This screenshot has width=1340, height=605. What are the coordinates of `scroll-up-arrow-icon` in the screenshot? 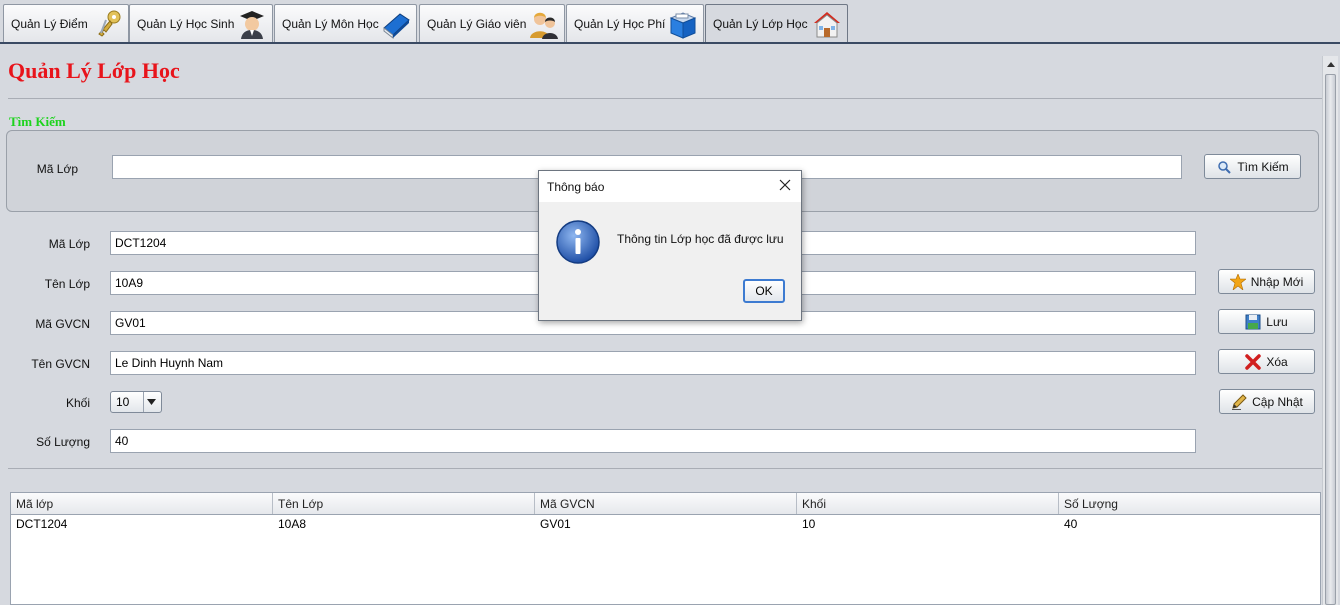 It's located at (1330, 64).